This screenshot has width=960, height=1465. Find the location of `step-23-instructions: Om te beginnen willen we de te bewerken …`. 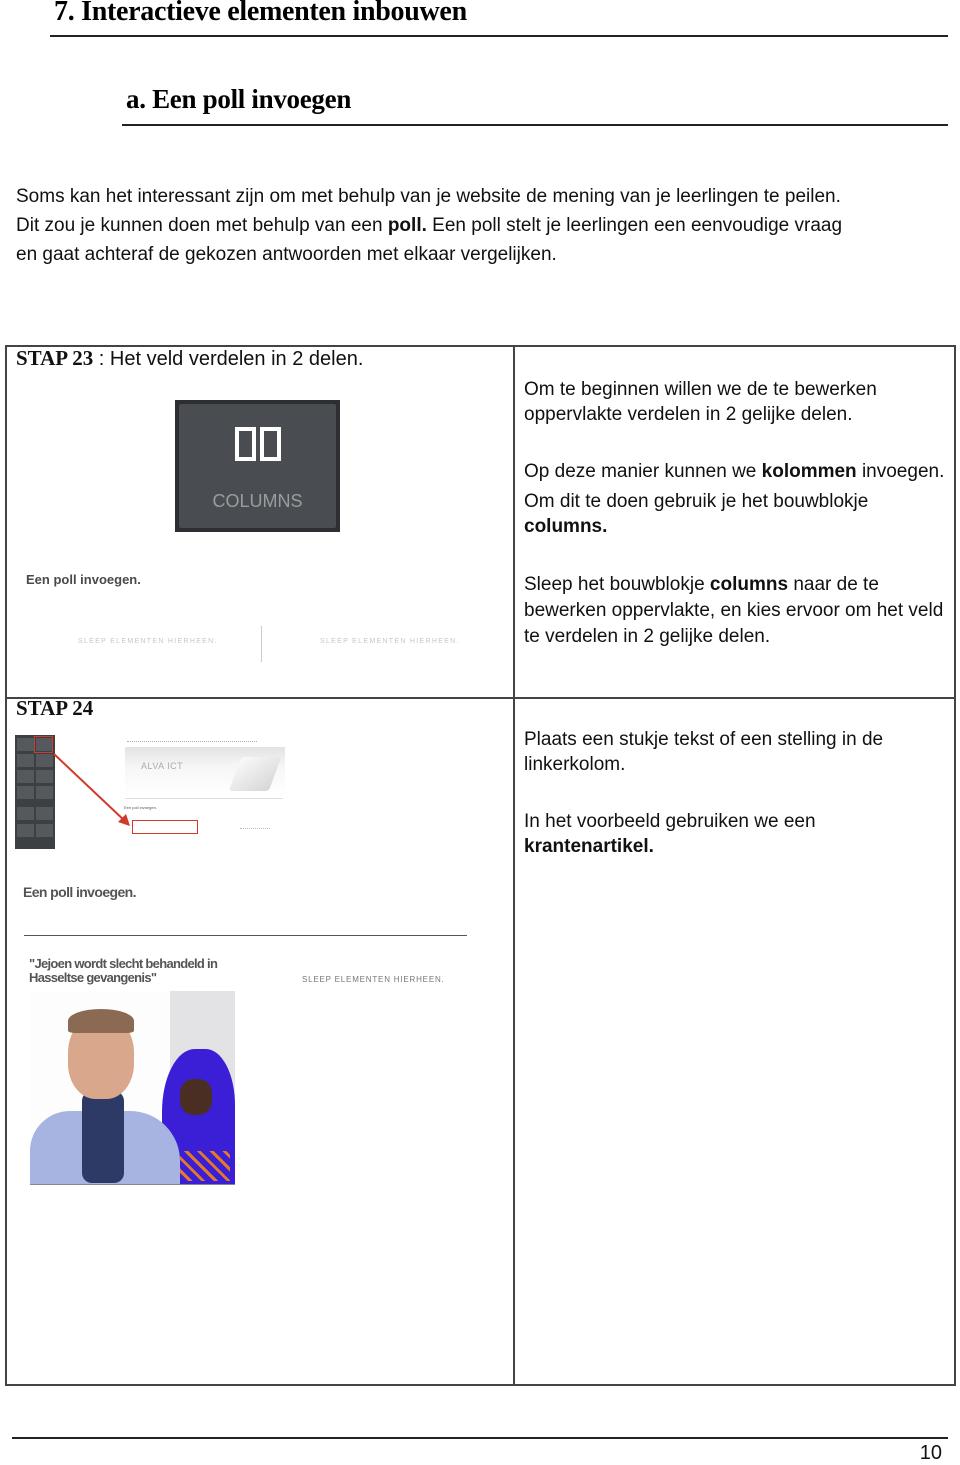

step-23-instructions: Om te beginnen willen we de te bewerken … is located at coordinates (736, 513).